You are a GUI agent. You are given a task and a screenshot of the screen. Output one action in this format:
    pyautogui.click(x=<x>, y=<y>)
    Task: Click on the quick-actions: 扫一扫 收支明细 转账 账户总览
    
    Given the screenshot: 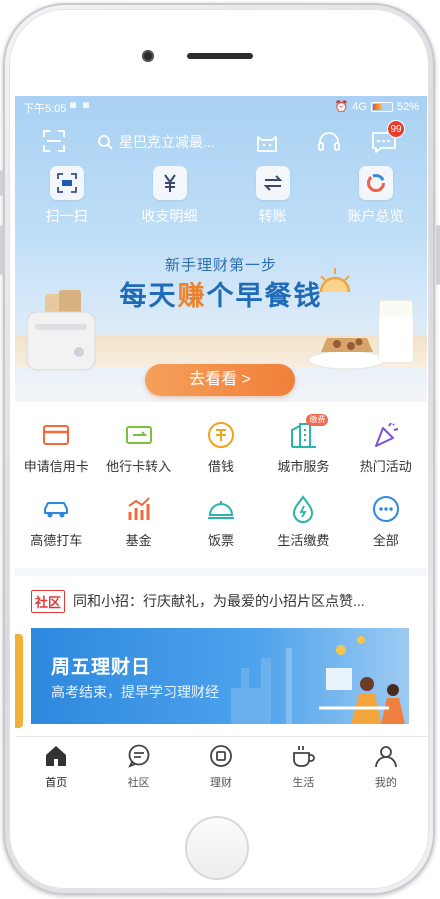 What is the action you would take?
    pyautogui.click(x=221, y=199)
    